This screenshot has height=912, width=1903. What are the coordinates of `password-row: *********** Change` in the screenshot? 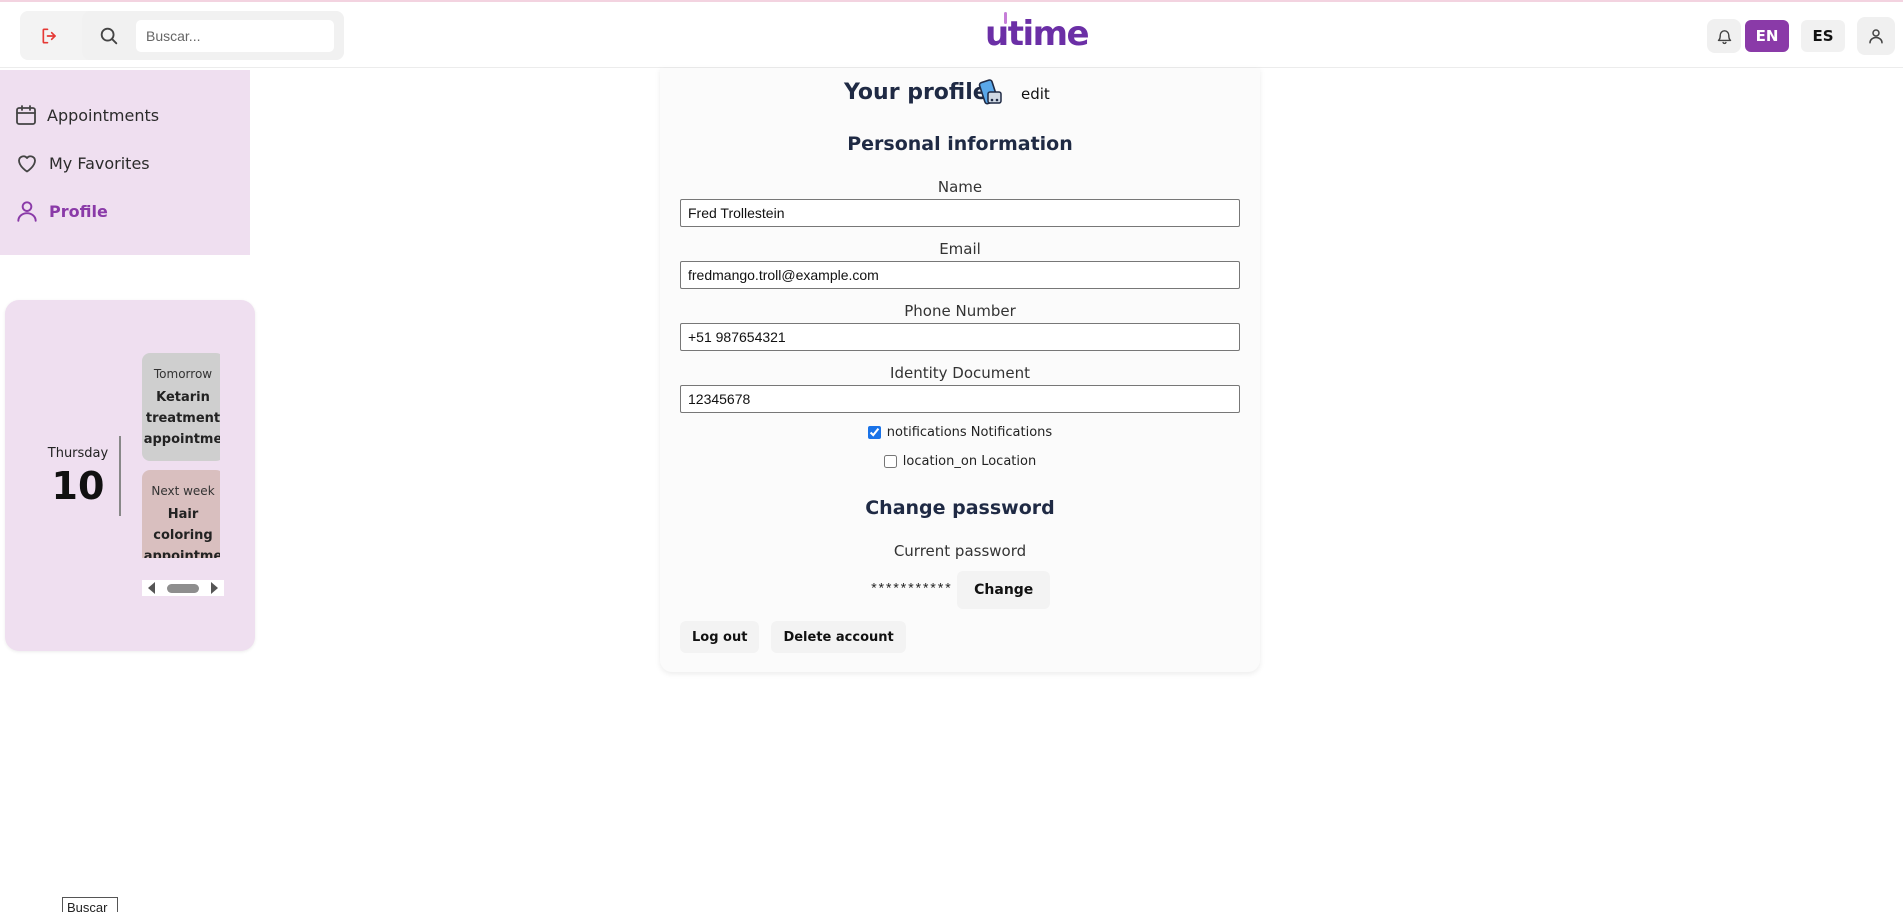 It's located at (960, 590).